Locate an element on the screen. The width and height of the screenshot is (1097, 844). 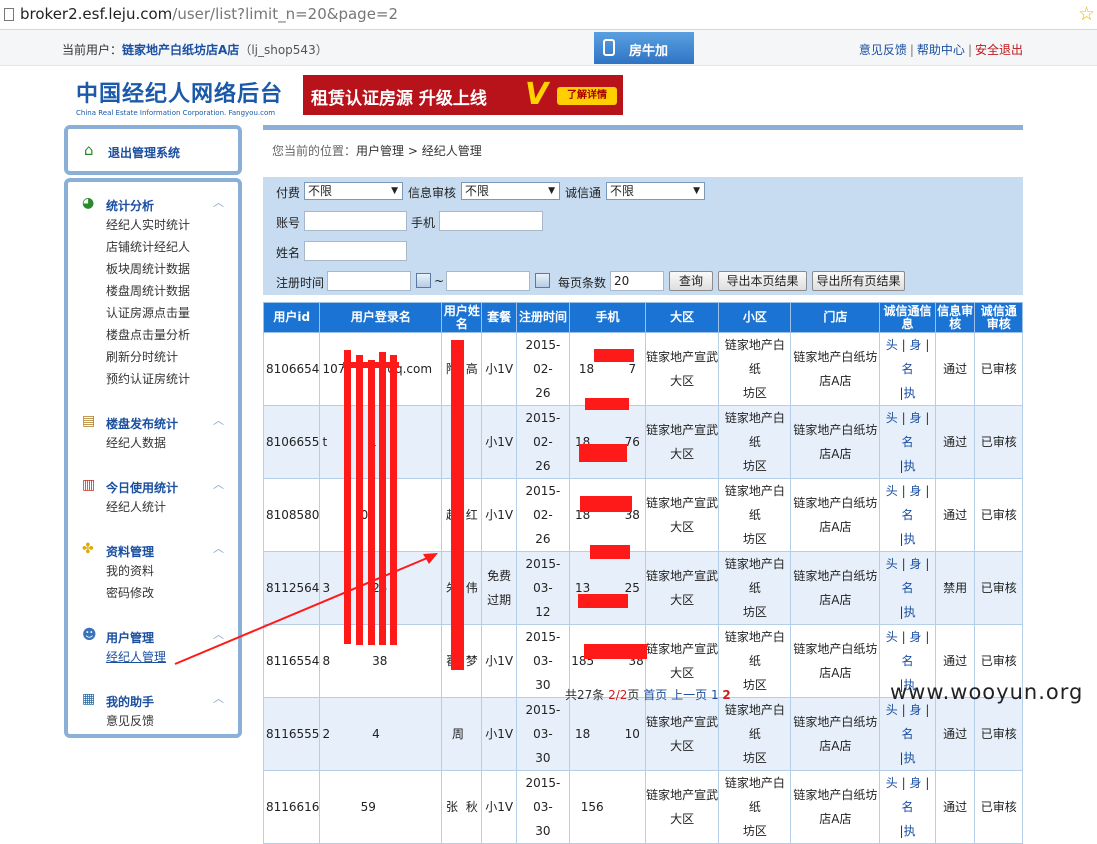
bookmark-star-icon: ☆ is located at coordinates (1086, 14).